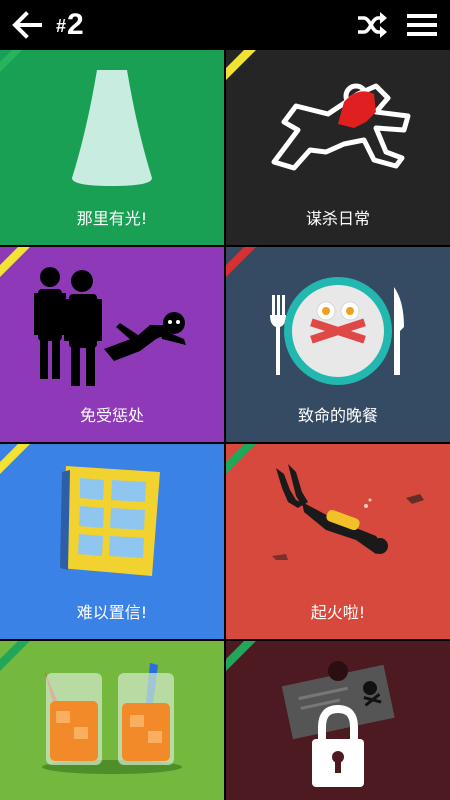  What do you see at coordinates (112, 344) in the screenshot?
I see `level-tile-3: 免受惩处` at bounding box center [112, 344].